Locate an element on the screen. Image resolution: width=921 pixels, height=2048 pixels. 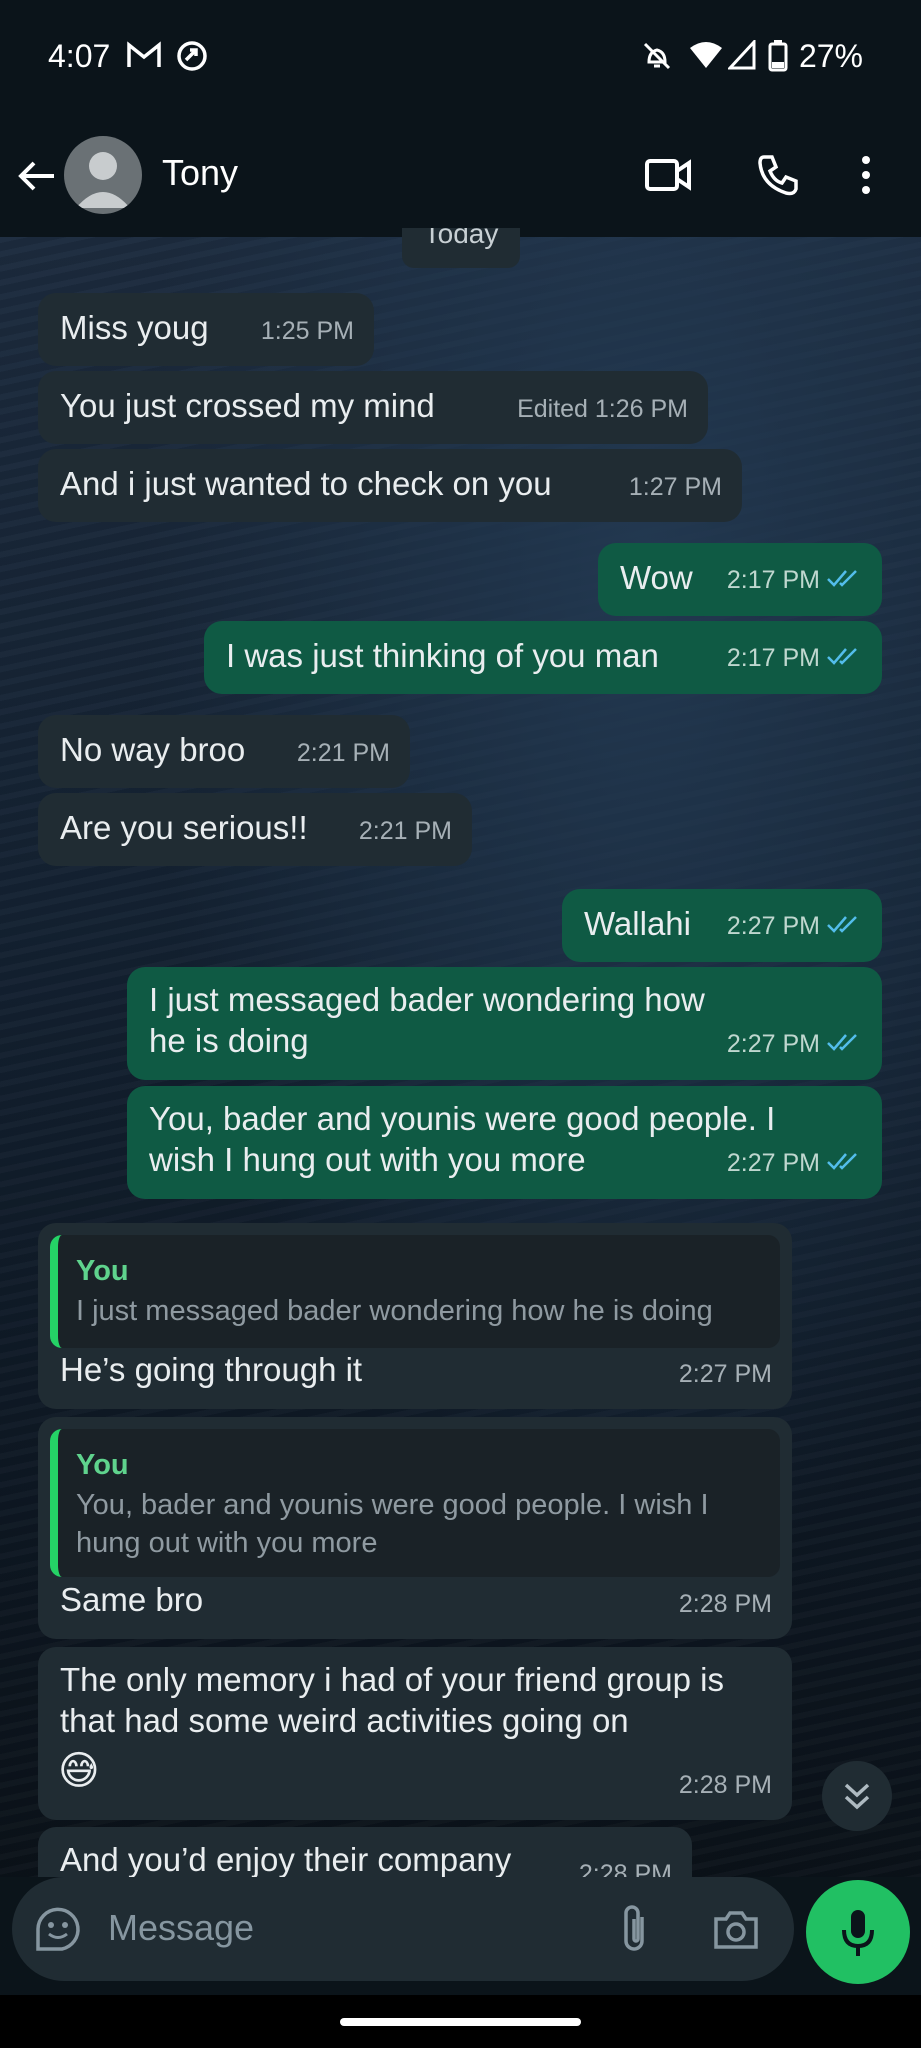
message-text: You just crossed my mind is located at coordinates (247, 405).